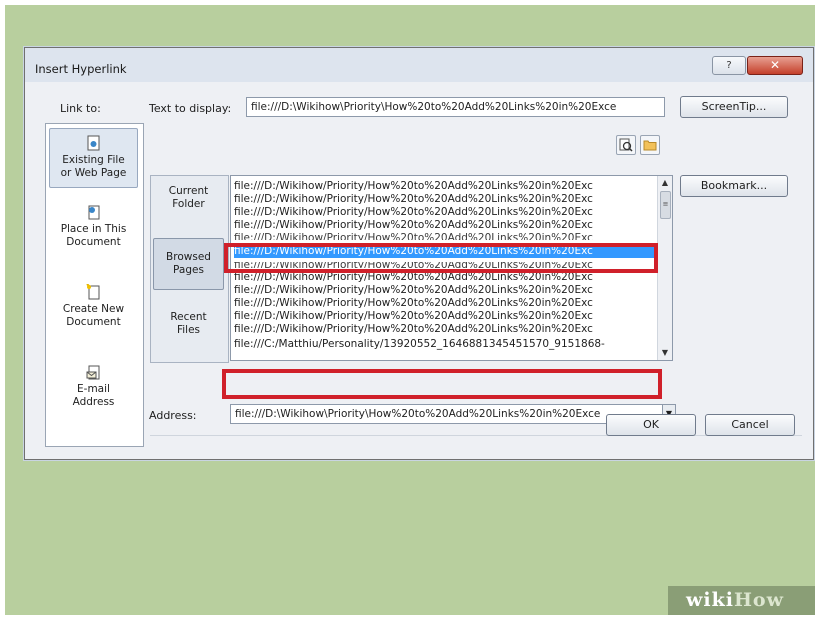  Describe the element at coordinates (651, 425) in the screenshot. I see `ok-button: OK` at that location.